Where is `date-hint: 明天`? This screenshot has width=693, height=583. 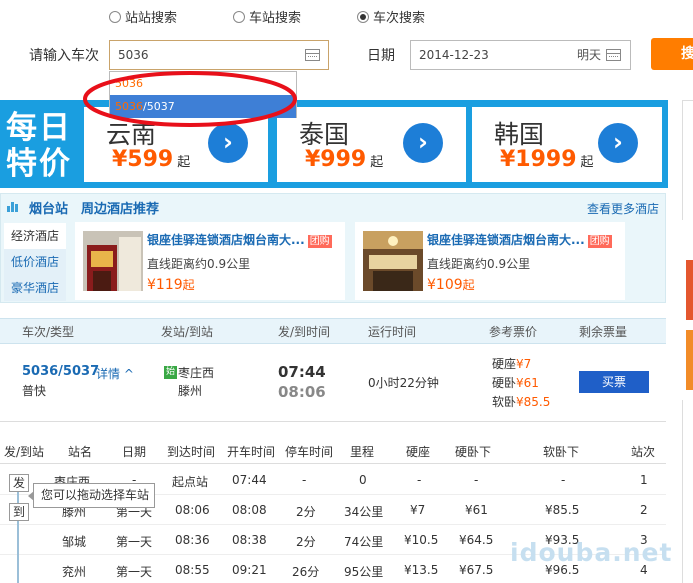 date-hint: 明天 is located at coordinates (589, 55).